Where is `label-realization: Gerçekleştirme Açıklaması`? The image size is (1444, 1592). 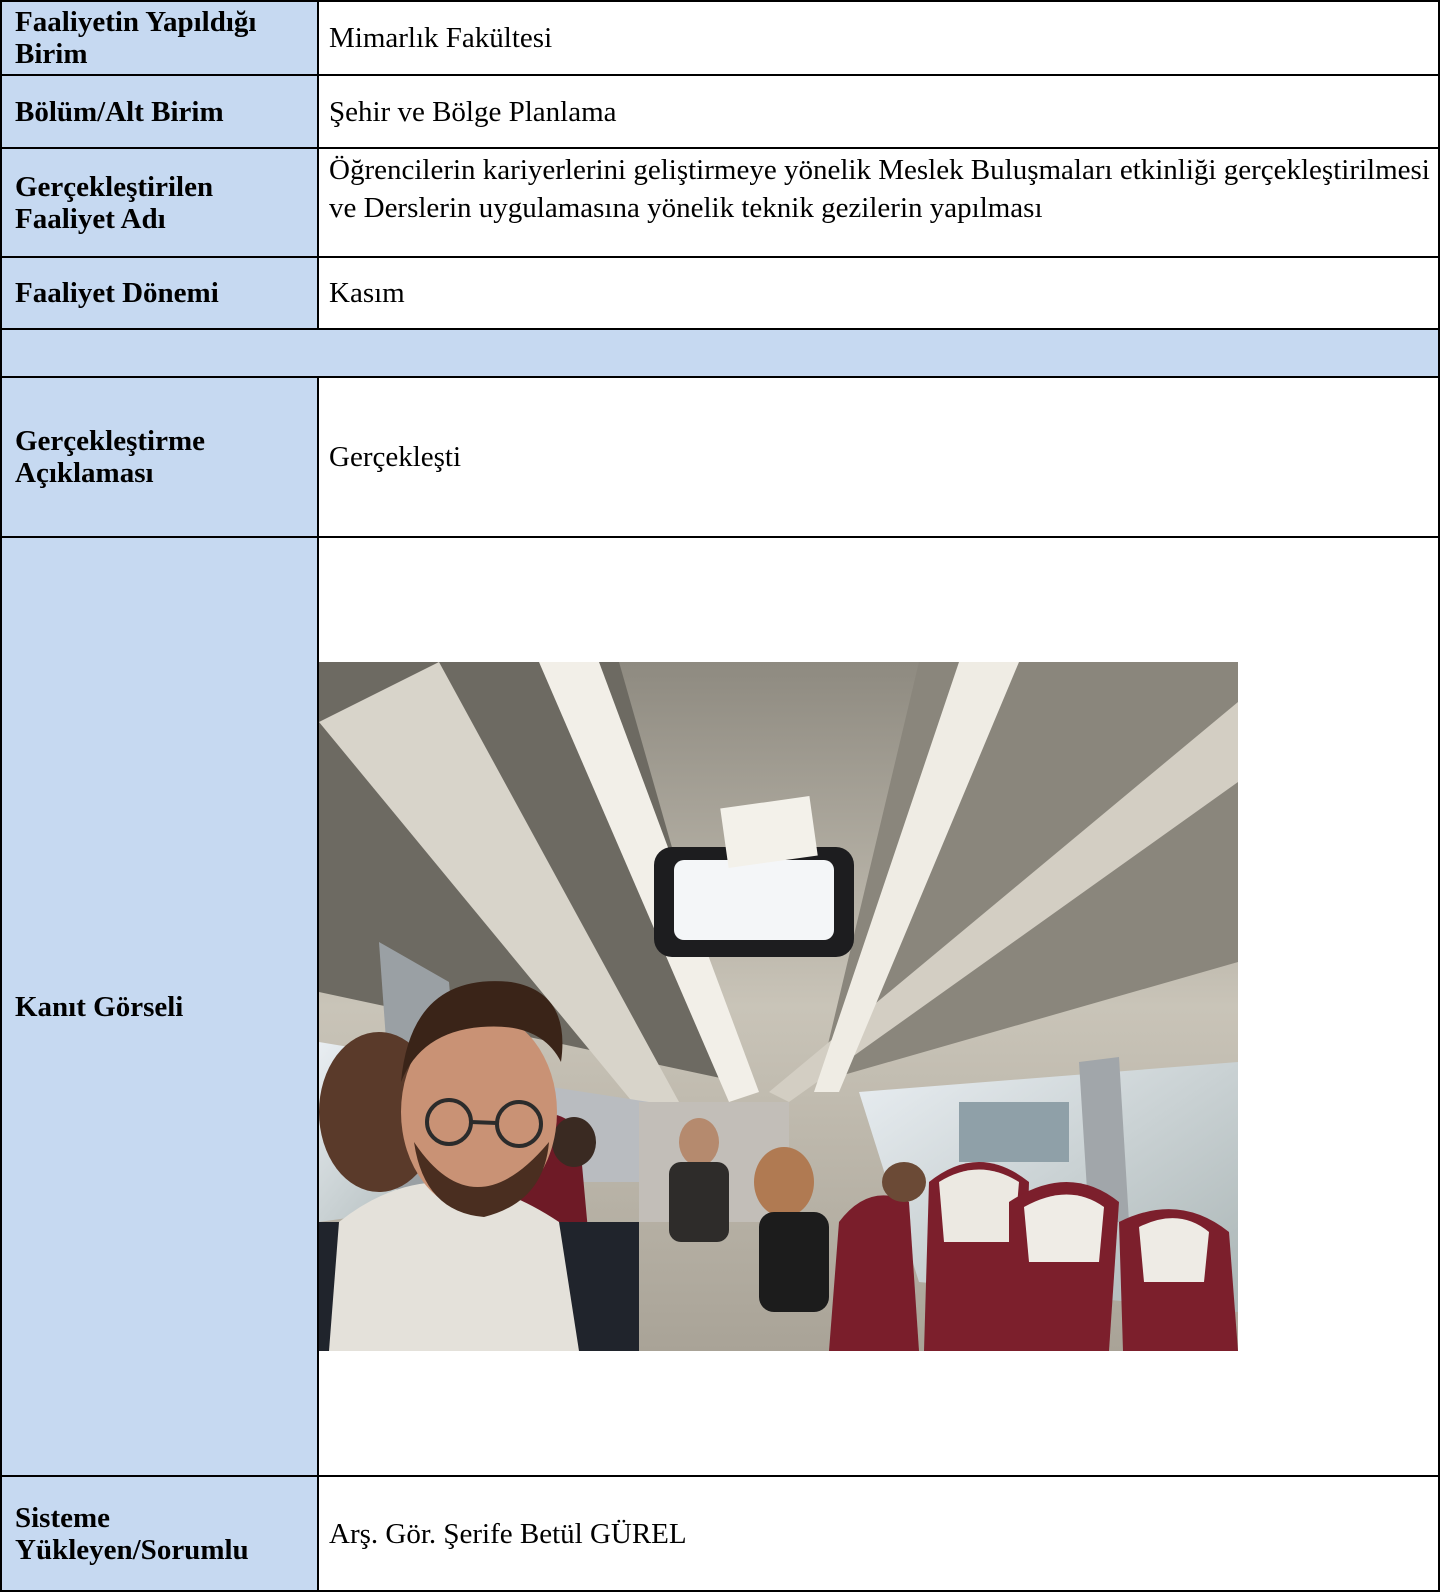 label-realization: Gerçekleştirme Açıklaması is located at coordinates (159, 457).